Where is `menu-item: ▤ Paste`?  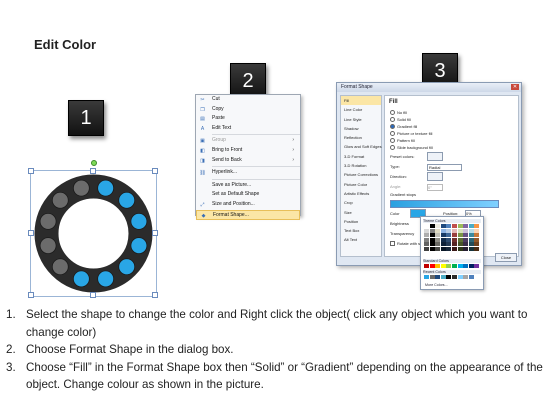 menu-item: ▤ Paste is located at coordinates (248, 119).